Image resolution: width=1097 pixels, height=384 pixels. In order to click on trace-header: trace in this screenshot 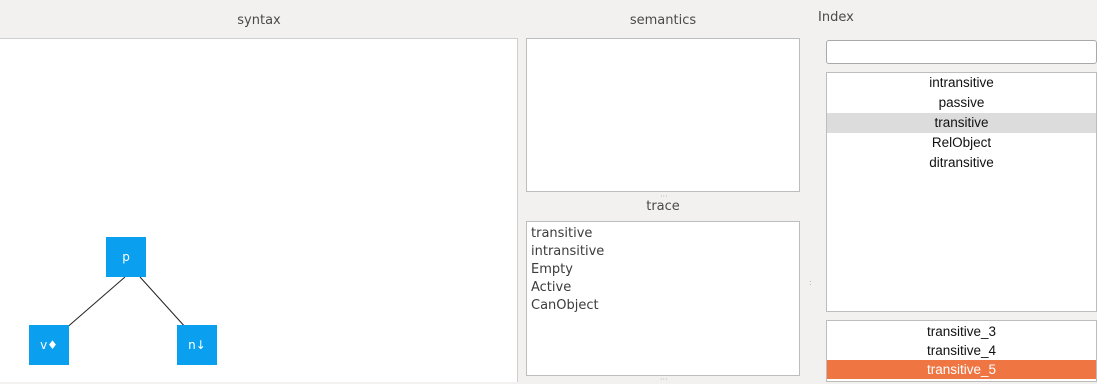, I will do `click(663, 207)`.